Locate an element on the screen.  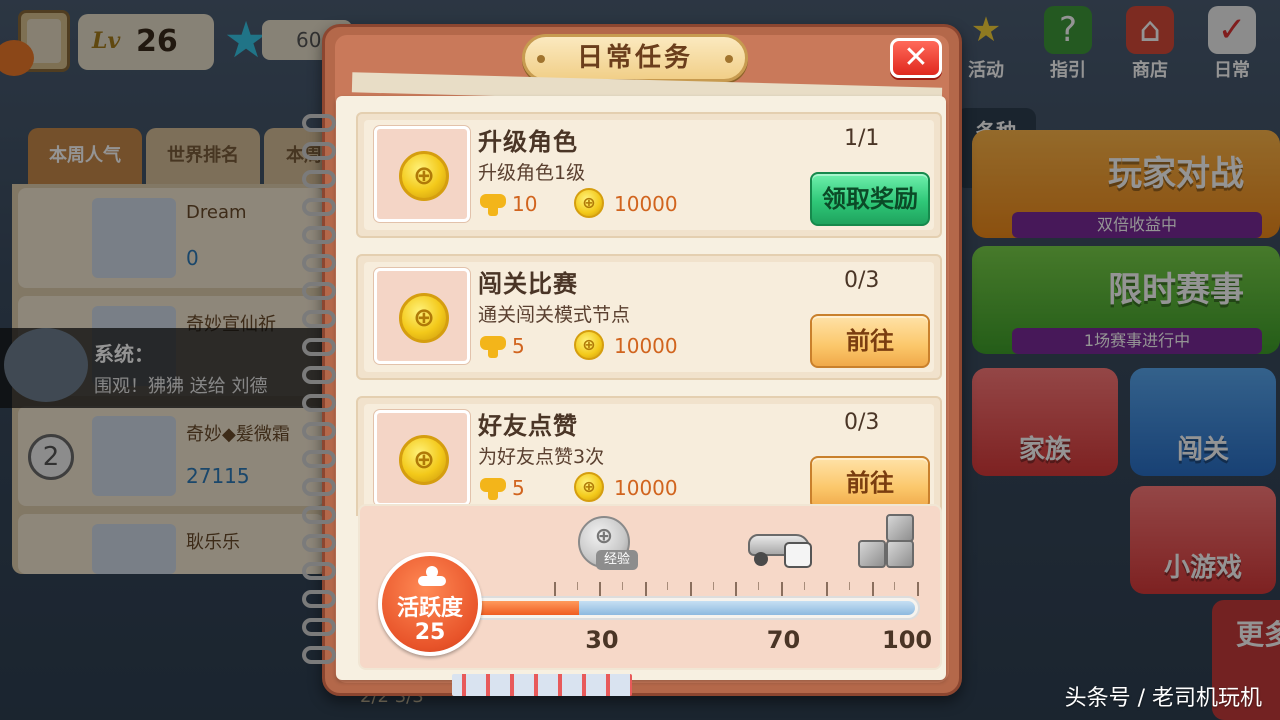
watermark: 头条号 / 老司机玩机 is located at coordinates (1163, 698).